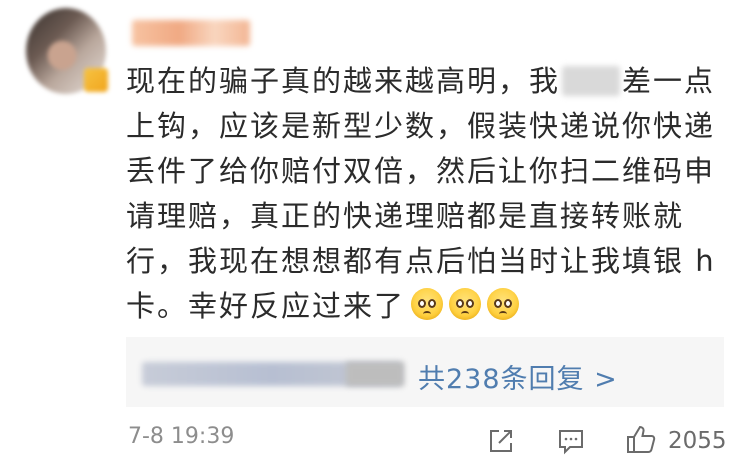  Describe the element at coordinates (343, 81) in the screenshot. I see `comment-line-1-start: 现在的骗子真的越来越高明，我` at that location.